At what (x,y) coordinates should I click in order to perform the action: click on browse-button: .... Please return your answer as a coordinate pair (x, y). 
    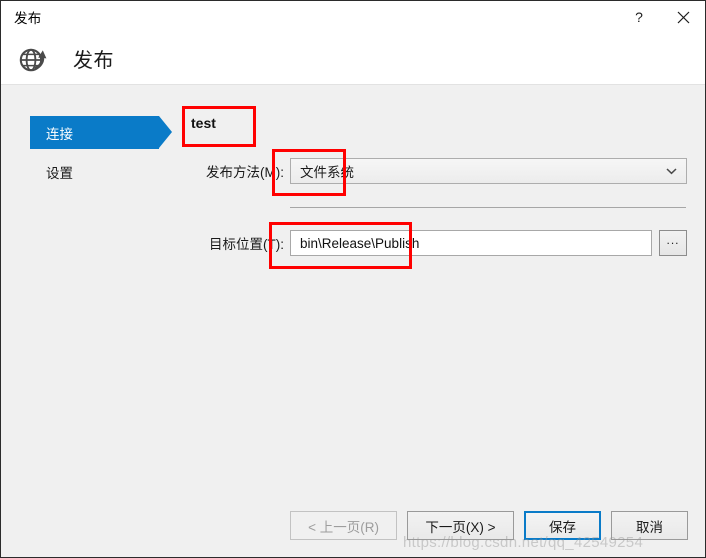
    Looking at the image, I should click on (673, 243).